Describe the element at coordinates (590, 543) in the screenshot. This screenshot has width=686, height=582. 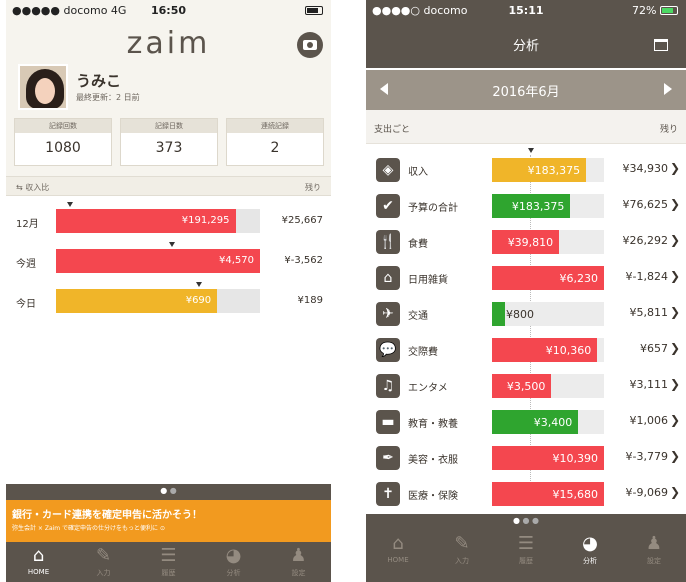
I see `pie-chart-icon: ◕` at that location.